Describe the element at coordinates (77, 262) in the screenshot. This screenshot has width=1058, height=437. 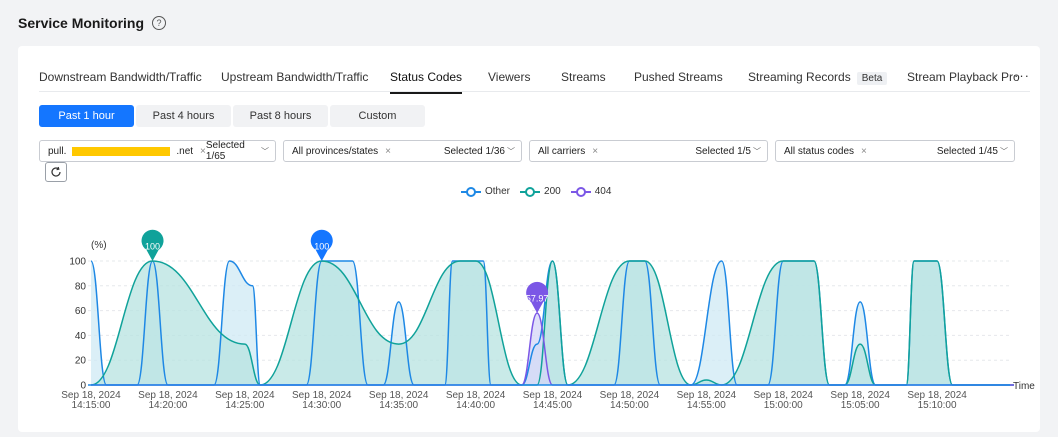
I see `y-tick-label: 100` at that location.